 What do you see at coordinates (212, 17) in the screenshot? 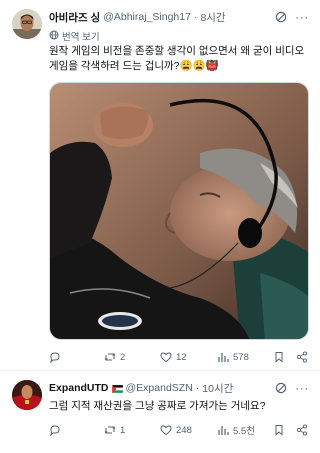
I see `timestamp: 8시간` at bounding box center [212, 17].